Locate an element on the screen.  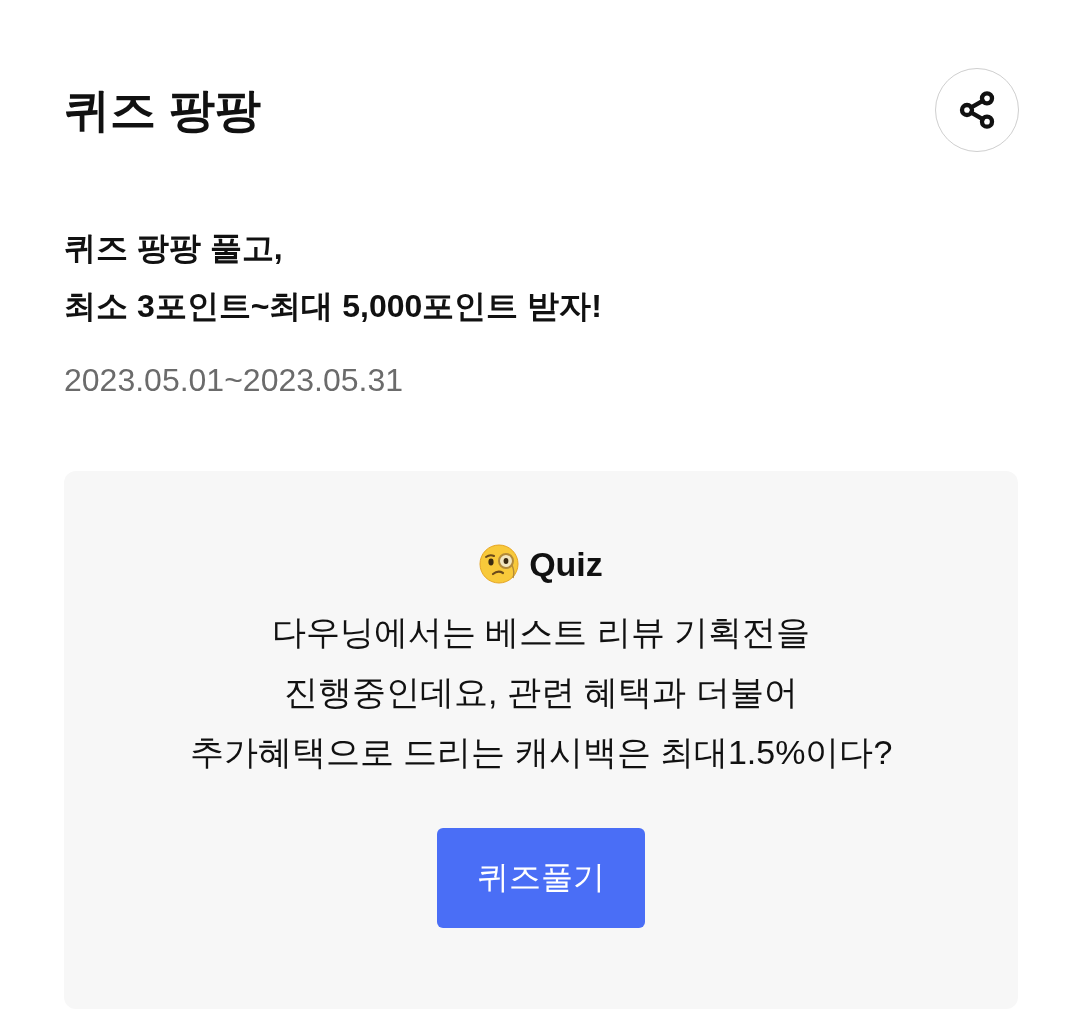
quiz-label: Quiz is located at coordinates (566, 564).